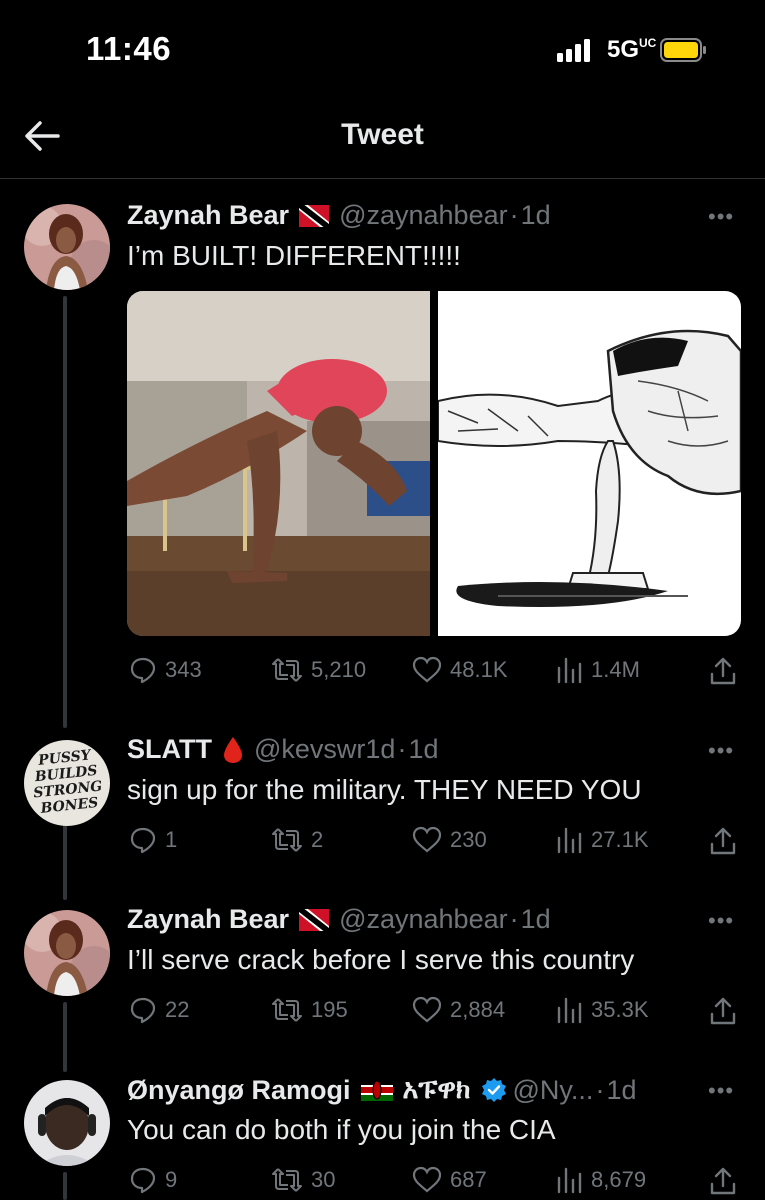  What do you see at coordinates (324, 749) in the screenshot?
I see `handle: @kevswr1d` at bounding box center [324, 749].